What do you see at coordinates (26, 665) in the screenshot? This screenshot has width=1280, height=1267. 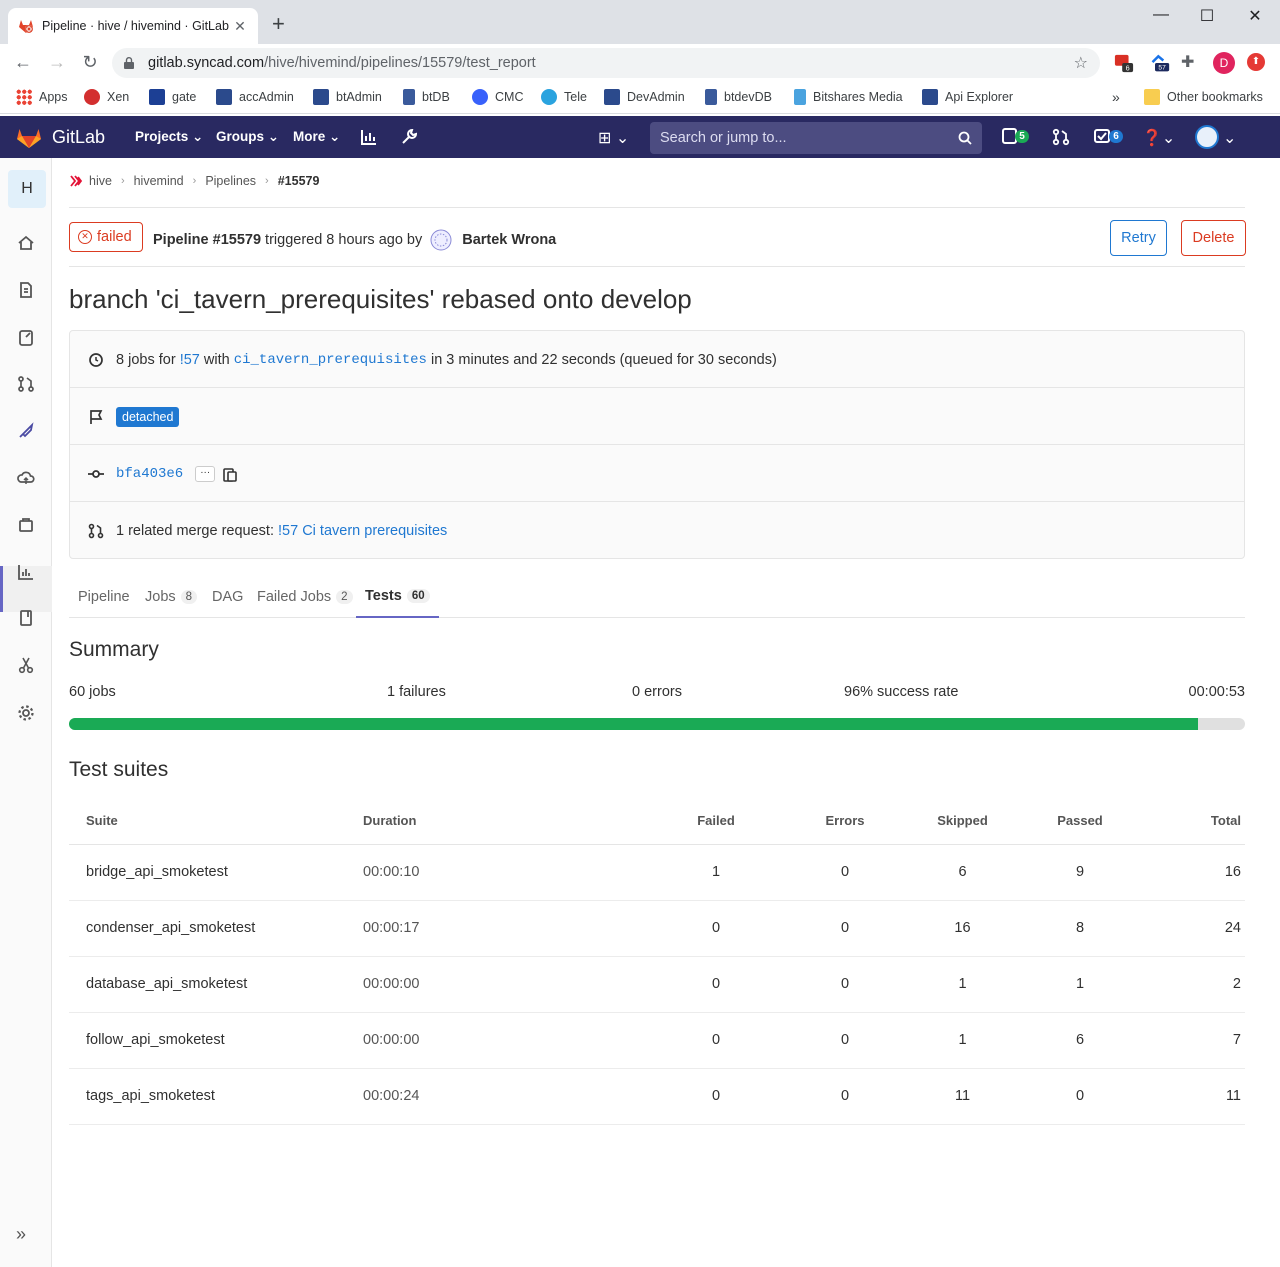 I see `snippets-scissors-icon` at bounding box center [26, 665].